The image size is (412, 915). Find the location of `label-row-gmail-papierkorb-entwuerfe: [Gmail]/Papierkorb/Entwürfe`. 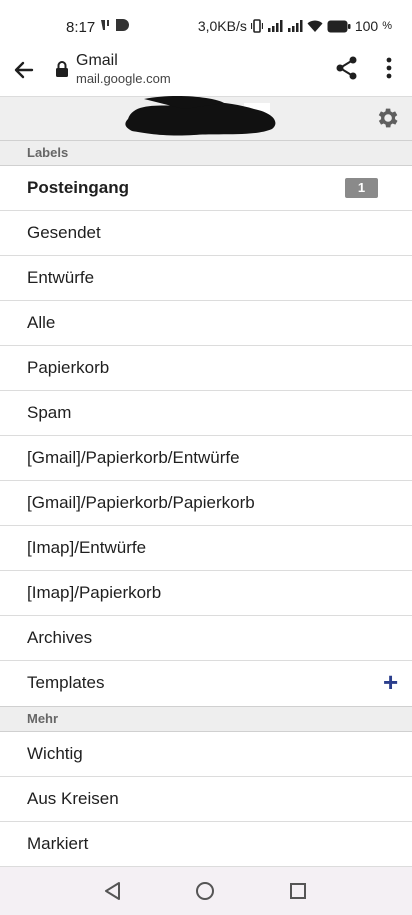

label-row-gmail-papierkorb-entwuerfe: [Gmail]/Papierkorb/Entwürfe is located at coordinates (206, 458).